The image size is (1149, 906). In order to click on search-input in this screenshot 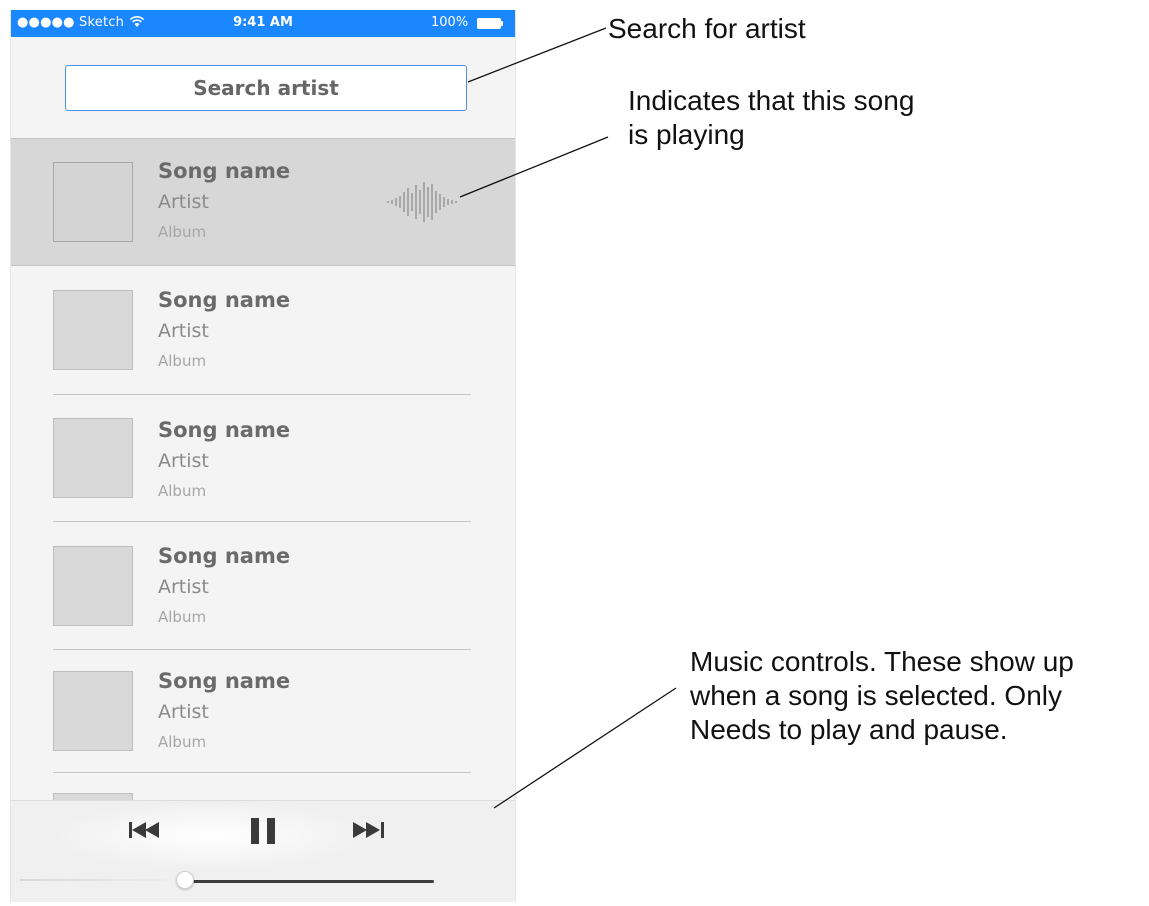, I will do `click(266, 88)`.